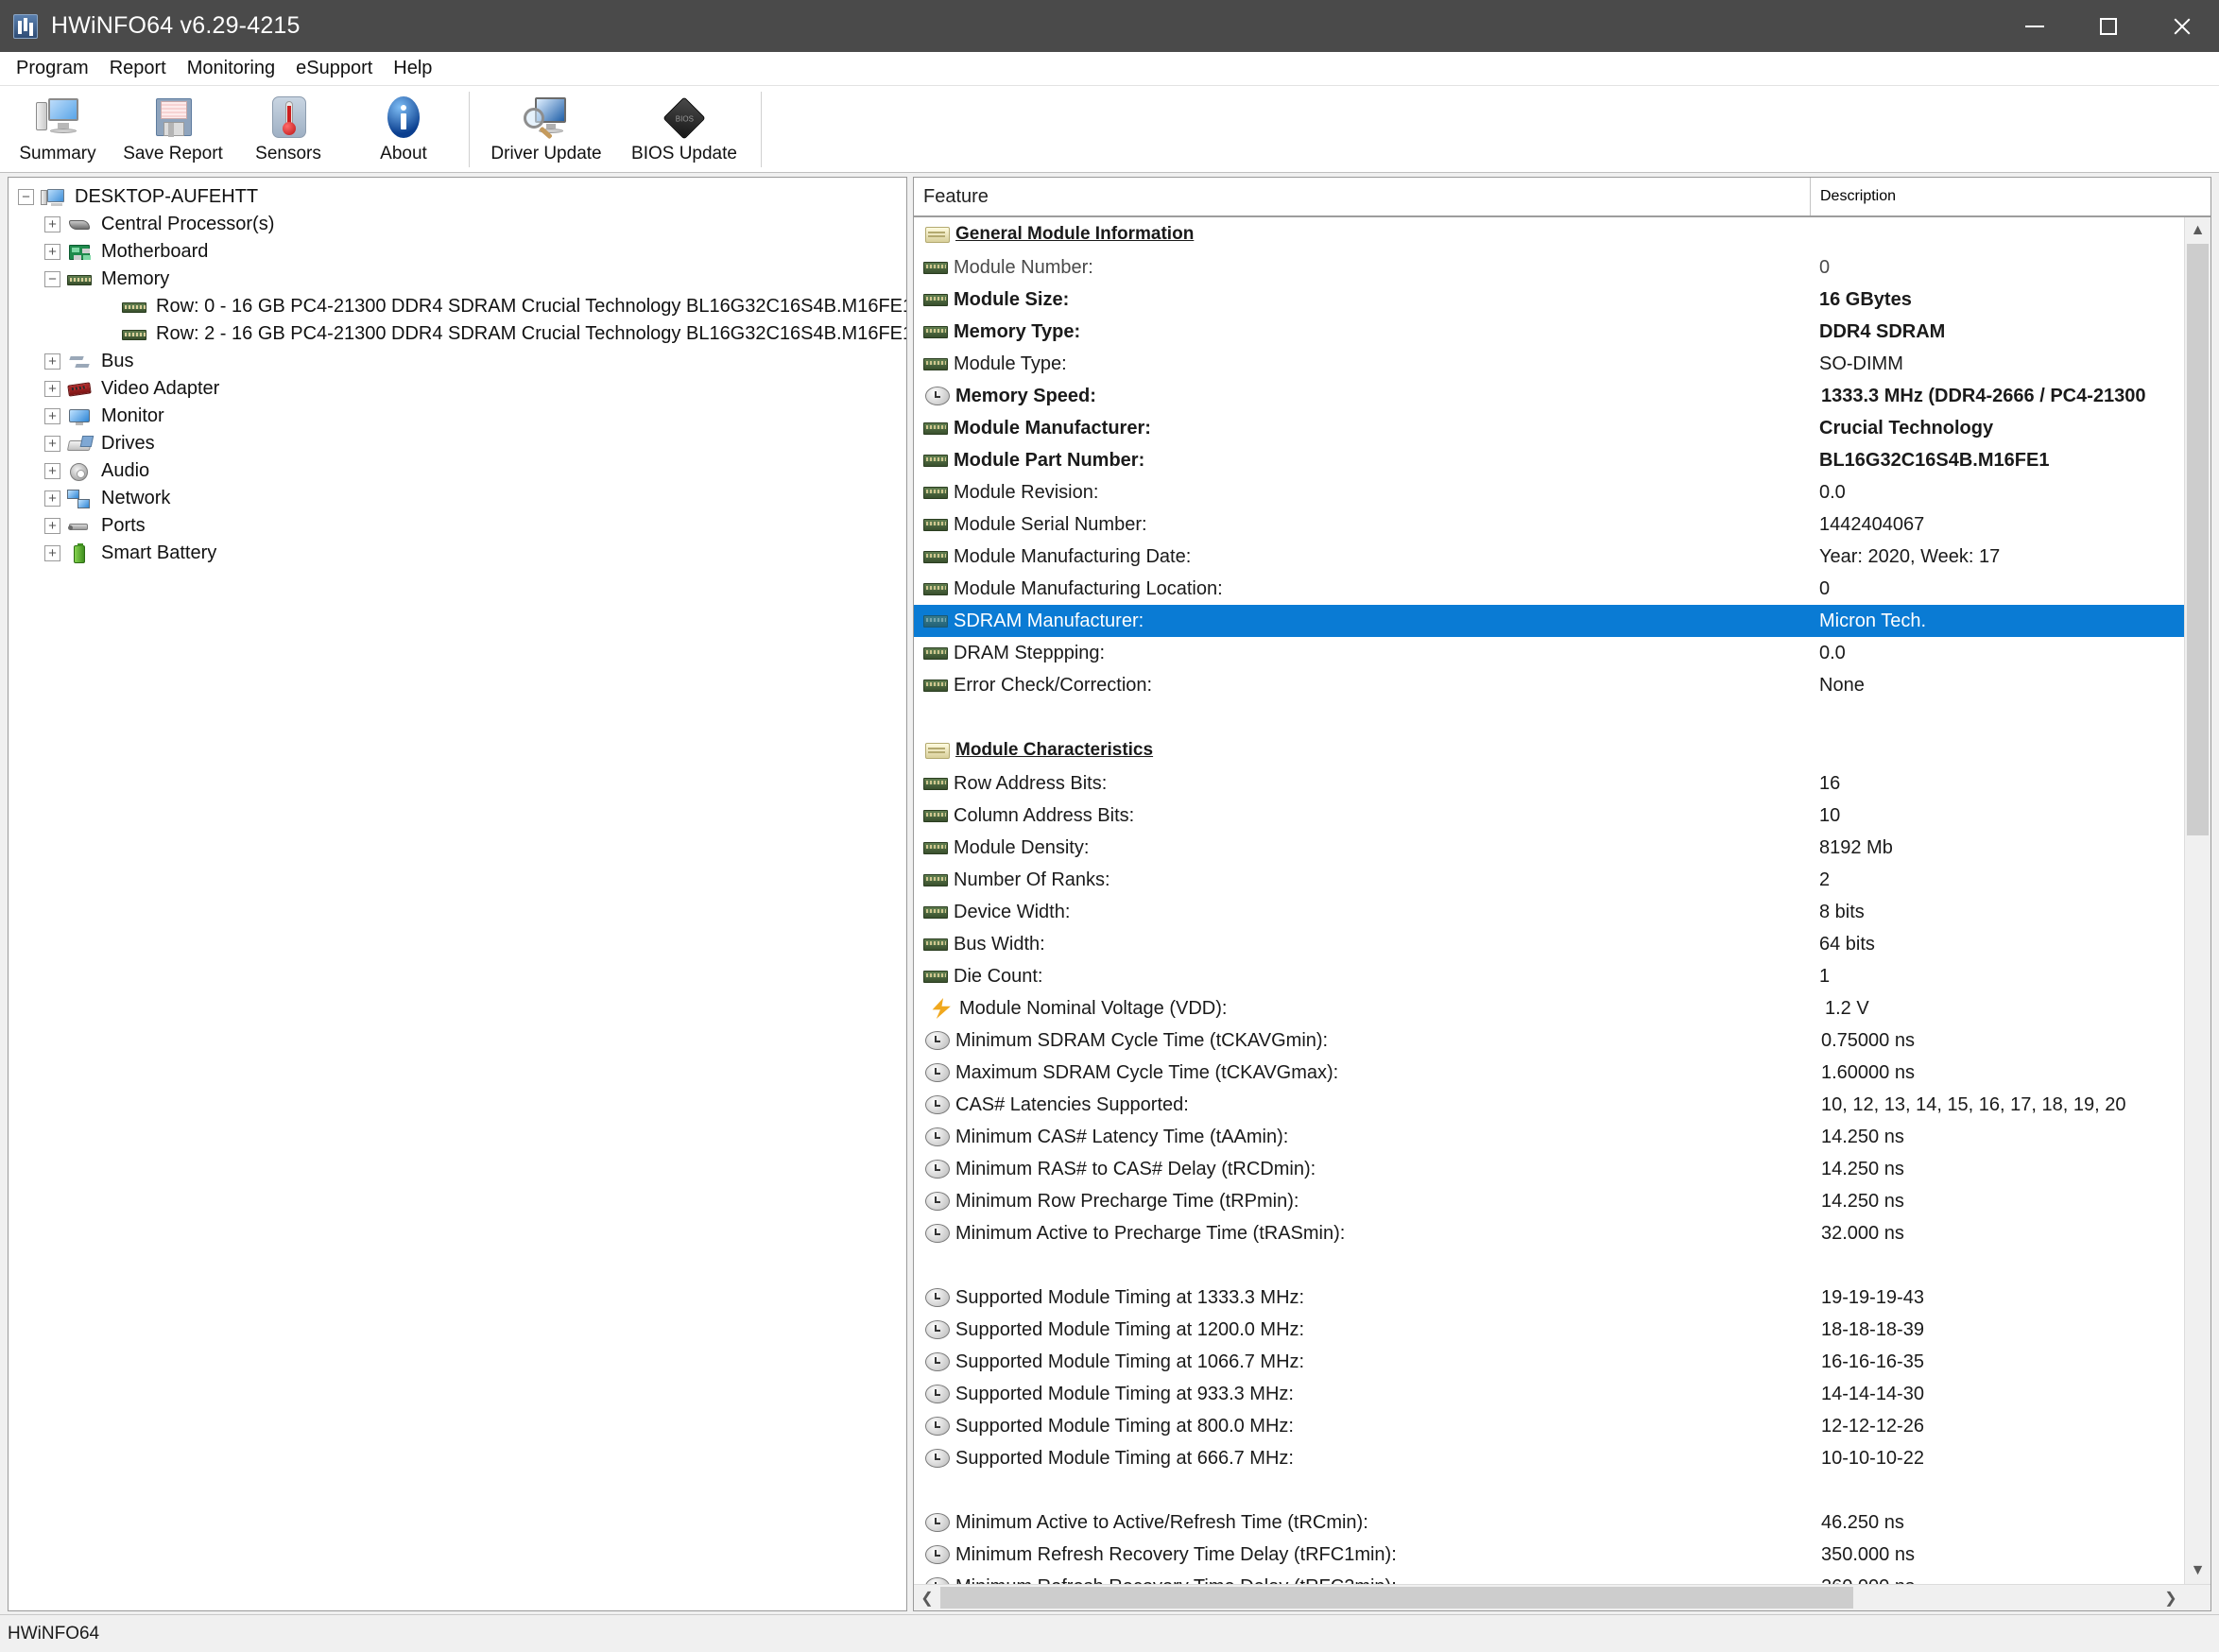 Image resolution: width=2219 pixels, height=1652 pixels. Describe the element at coordinates (462, 252) in the screenshot. I see `tree-item-motherboard: + Motherboard` at that location.